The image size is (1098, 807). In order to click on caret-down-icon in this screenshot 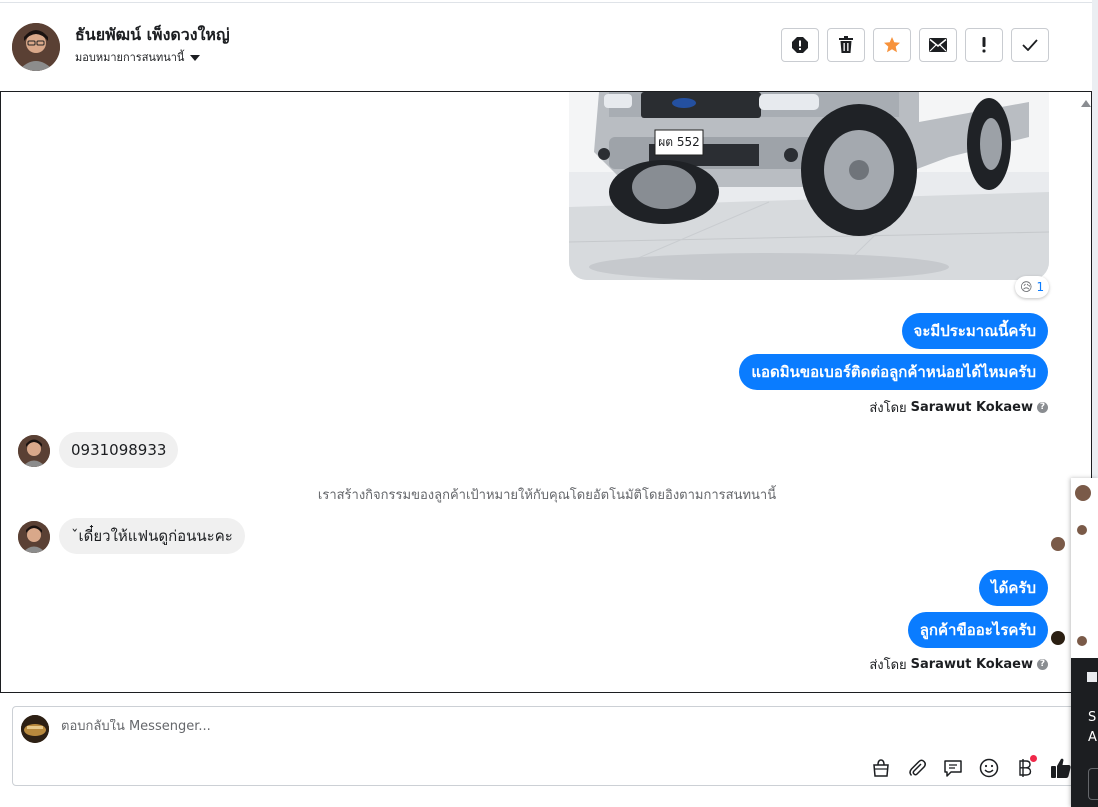, I will do `click(195, 58)`.